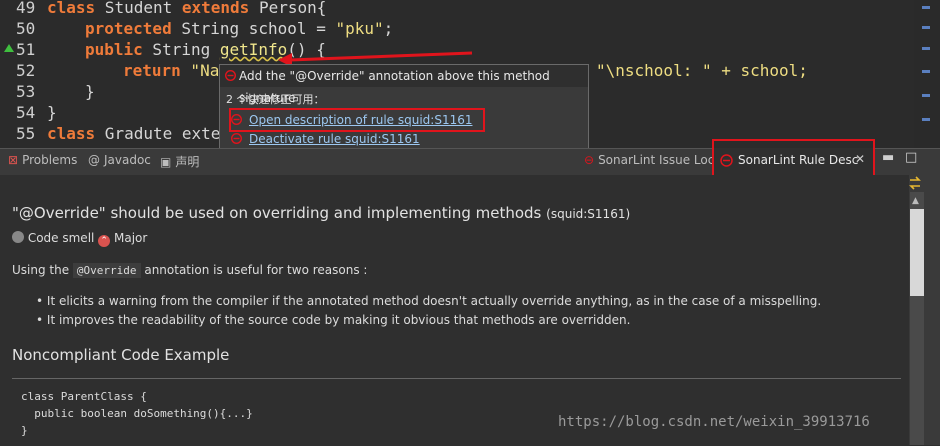 The height and width of the screenshot is (446, 940). I want to click on scrollbar-thumb, so click(917, 252).